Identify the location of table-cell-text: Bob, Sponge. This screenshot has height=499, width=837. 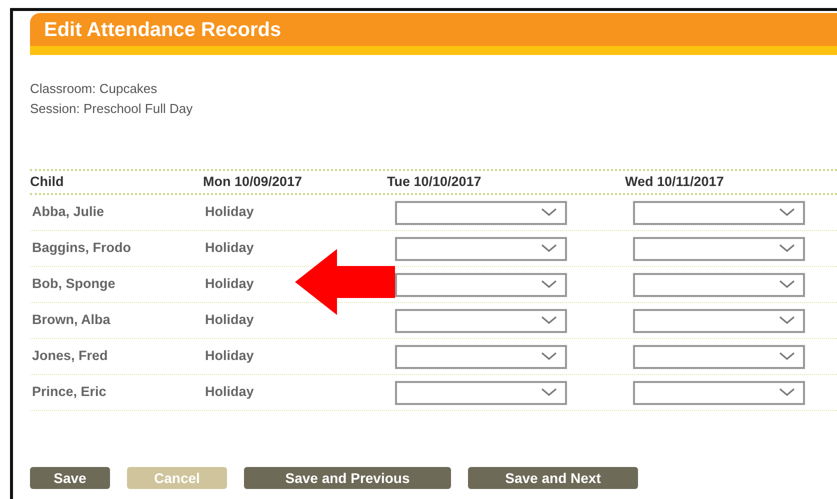
(73, 284).